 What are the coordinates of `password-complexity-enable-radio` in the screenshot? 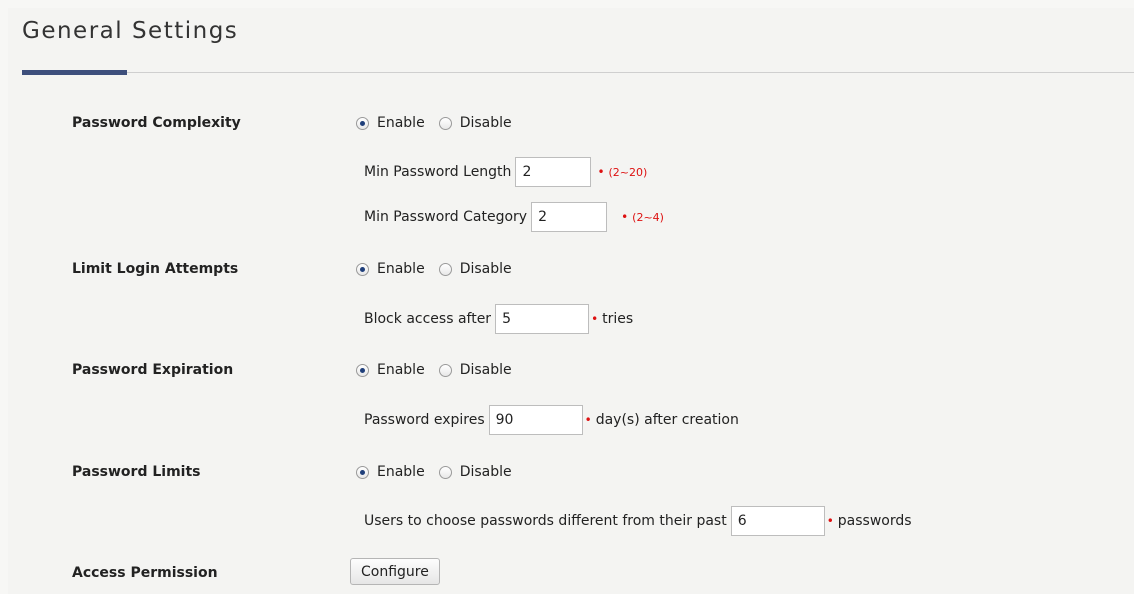 It's located at (362, 123).